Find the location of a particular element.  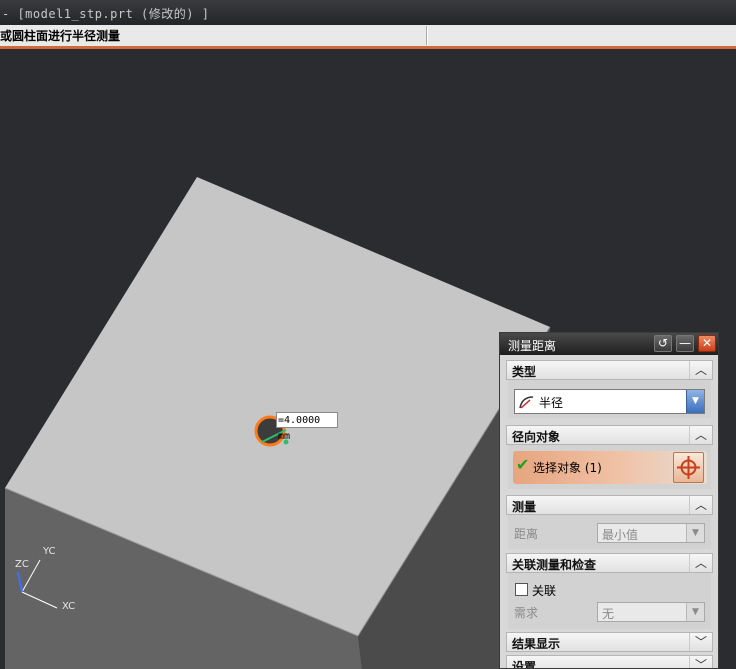

section-type-header: 类型 ︿ is located at coordinates (609, 370).